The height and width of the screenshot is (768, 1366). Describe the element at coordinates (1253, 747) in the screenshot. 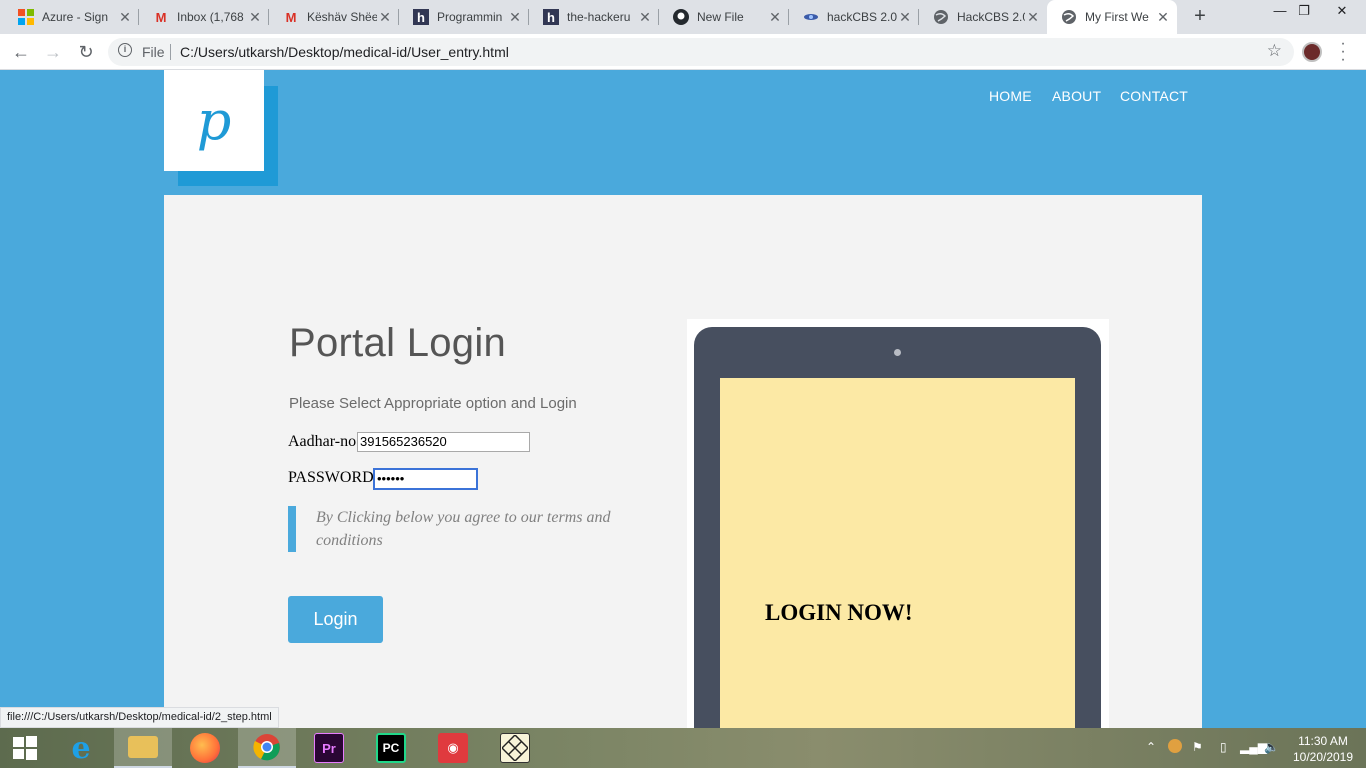

I see `wifi-signal-icon: ▂▄▆` at that location.